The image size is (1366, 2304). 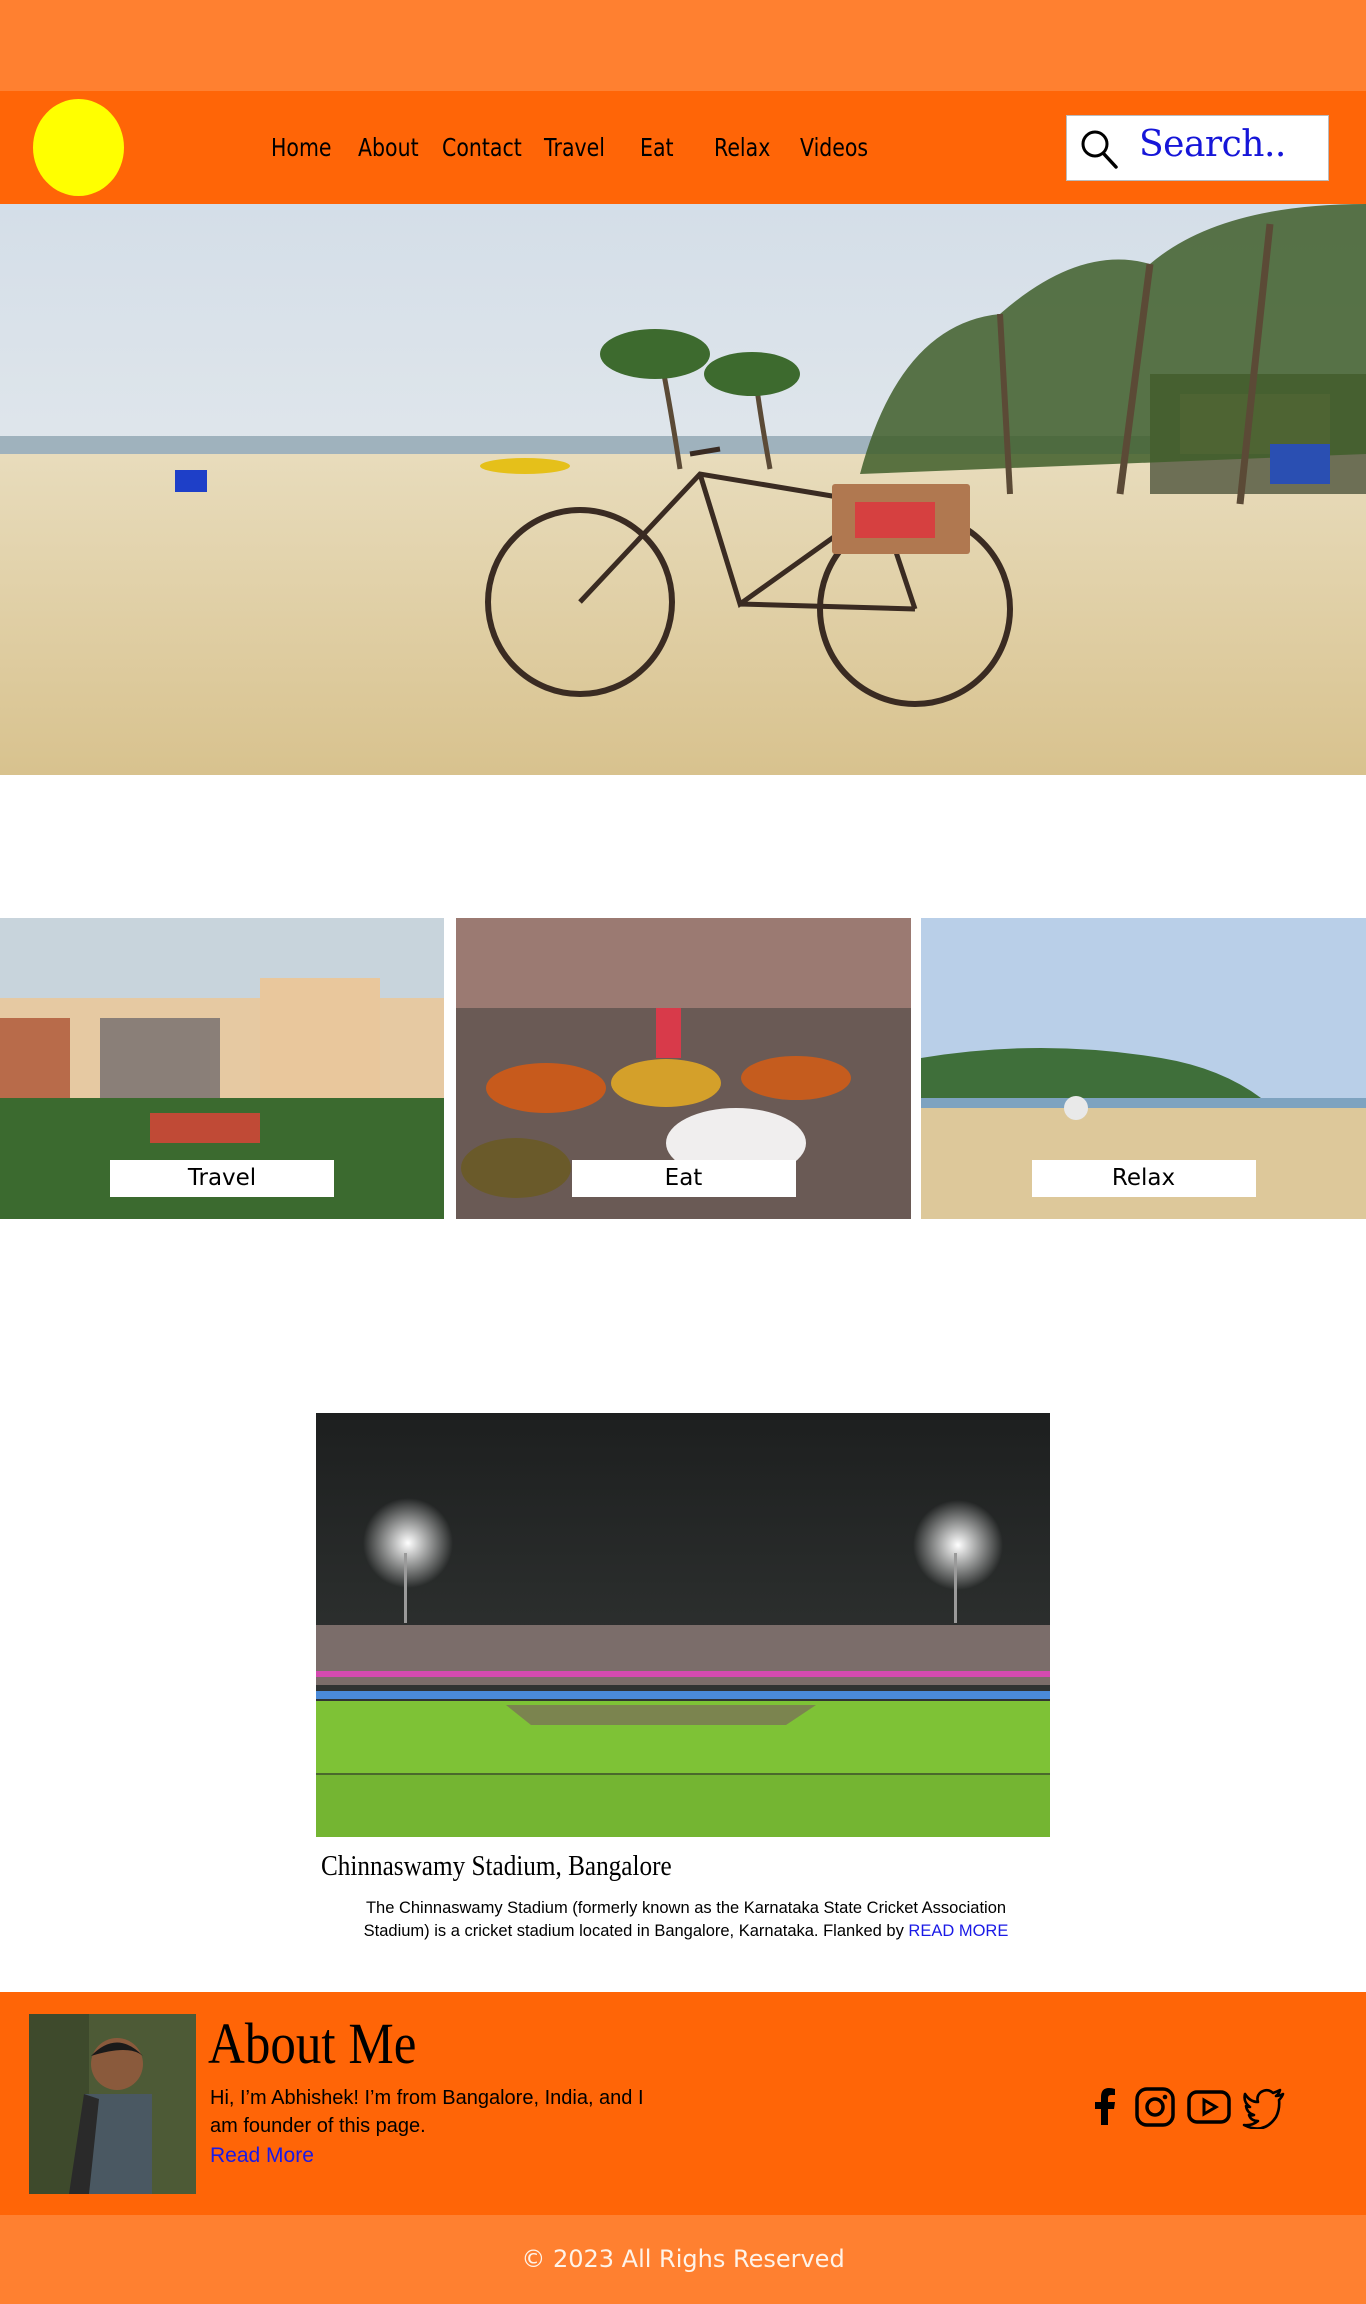 What do you see at coordinates (1104, 2107) in the screenshot?
I see `facebook-icon` at bounding box center [1104, 2107].